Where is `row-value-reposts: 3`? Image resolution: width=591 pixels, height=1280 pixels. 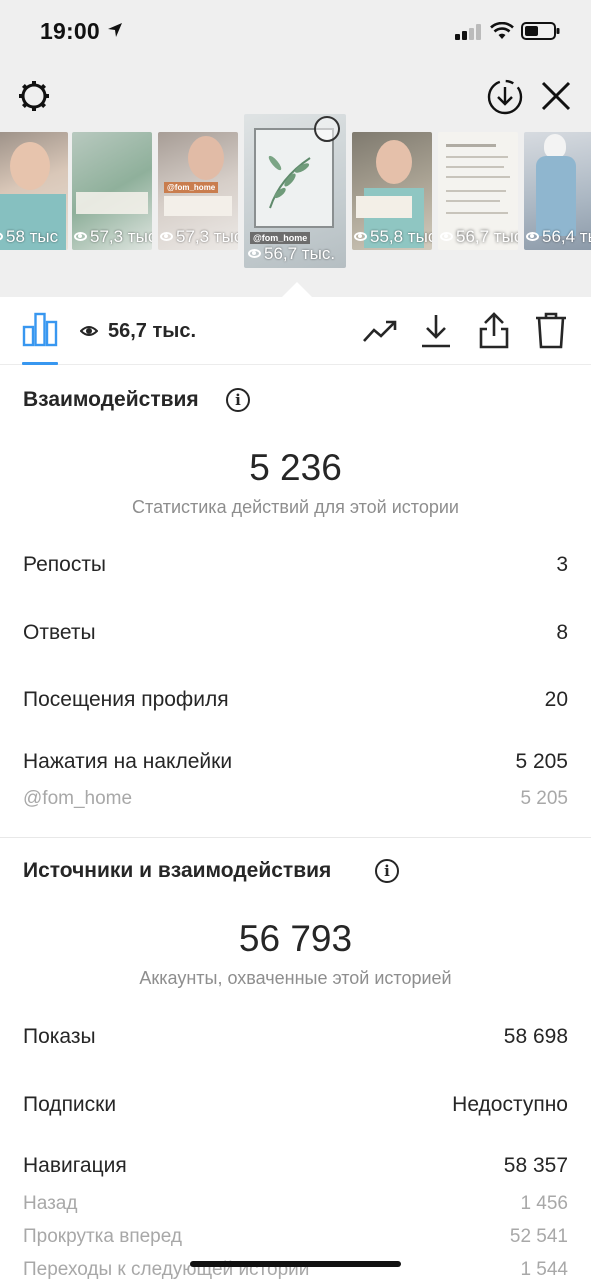 row-value-reposts: 3 is located at coordinates (562, 564).